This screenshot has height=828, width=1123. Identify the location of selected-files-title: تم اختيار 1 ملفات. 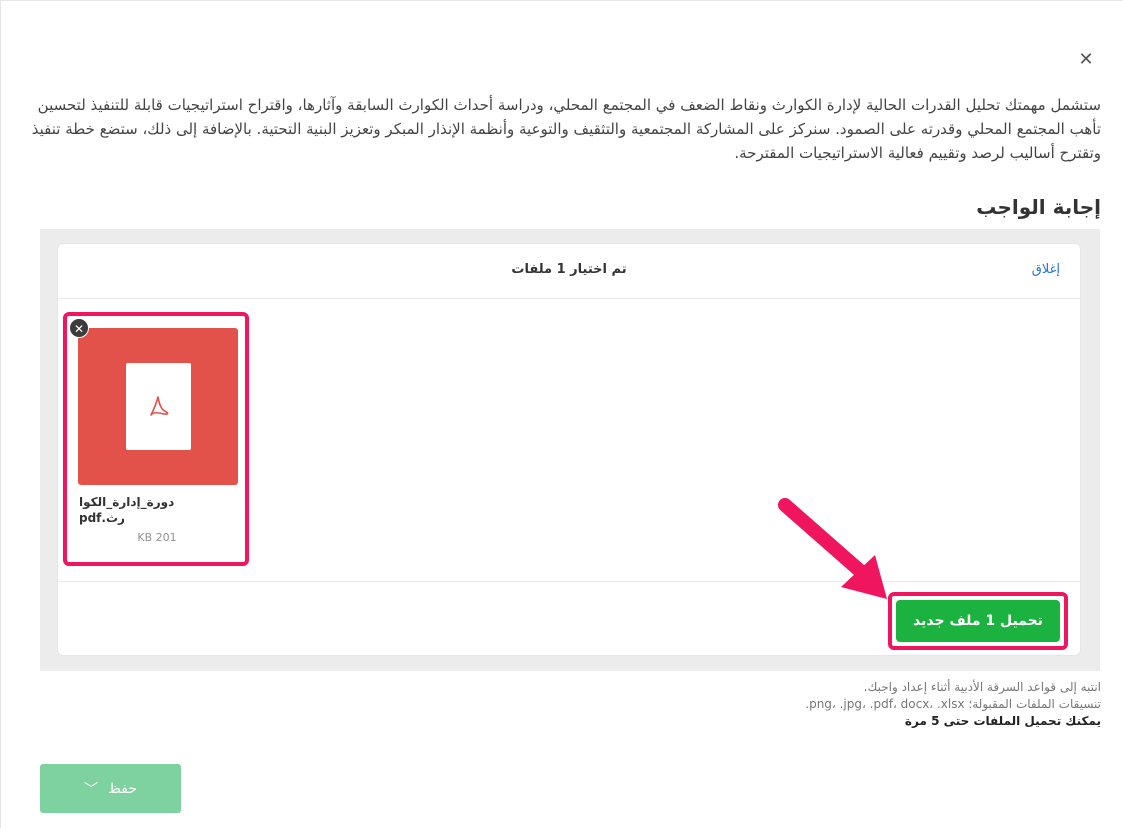
(569, 269).